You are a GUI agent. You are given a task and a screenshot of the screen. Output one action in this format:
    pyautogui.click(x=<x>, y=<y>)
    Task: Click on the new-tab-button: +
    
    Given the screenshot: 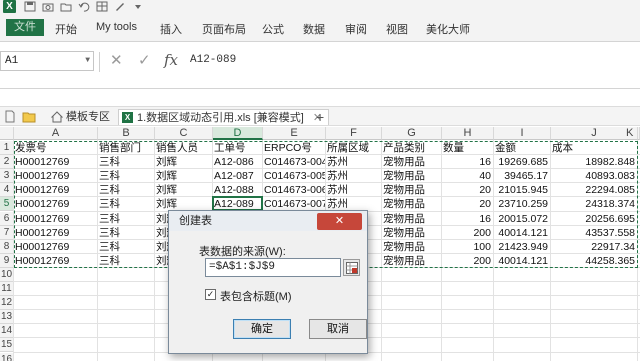 What is the action you would take?
    pyautogui.click(x=320, y=117)
    